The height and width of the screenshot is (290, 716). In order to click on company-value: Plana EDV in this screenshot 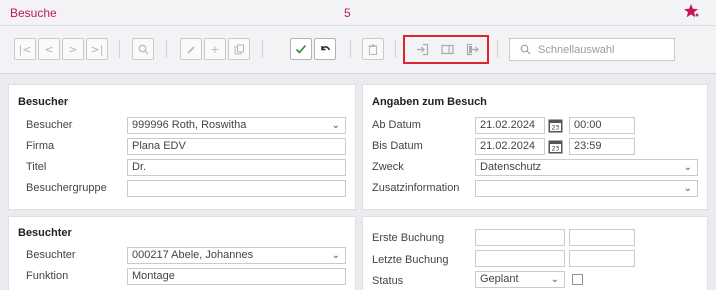, I will do `click(159, 146)`.